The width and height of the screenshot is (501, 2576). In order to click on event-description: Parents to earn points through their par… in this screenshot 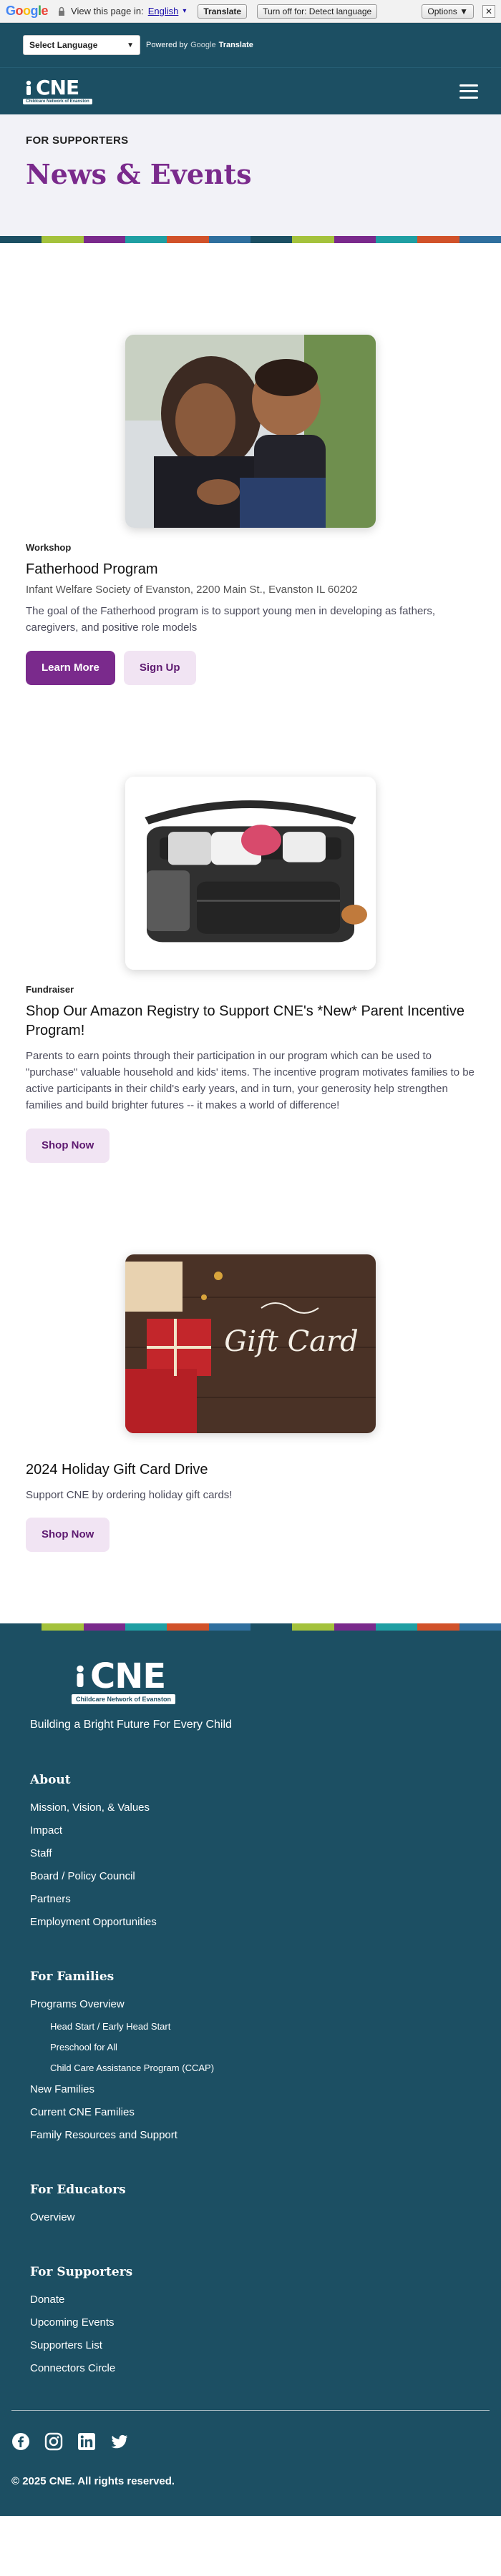, I will do `click(250, 1081)`.